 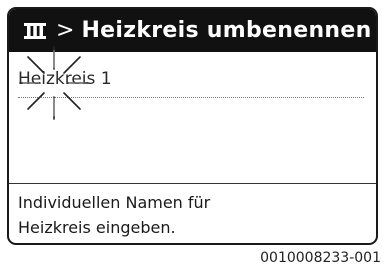 I want to click on heating-circuit-icon, so click(x=35, y=30).